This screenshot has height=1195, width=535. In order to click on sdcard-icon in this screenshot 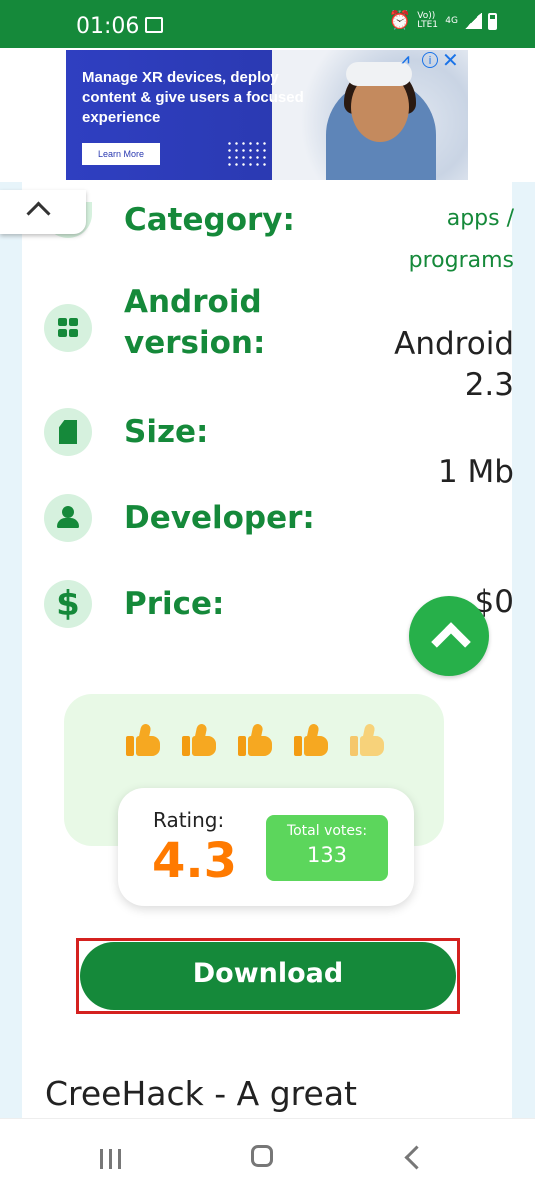, I will do `click(68, 432)`.